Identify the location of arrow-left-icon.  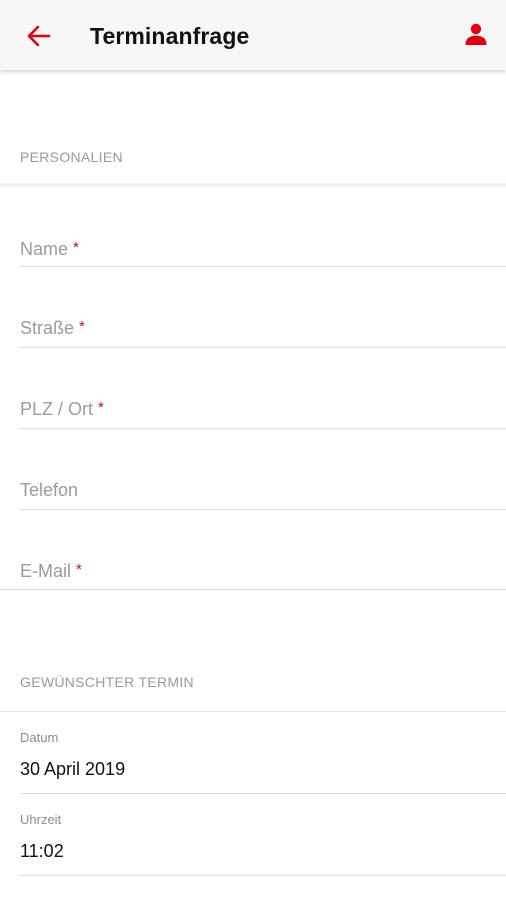
(39, 36).